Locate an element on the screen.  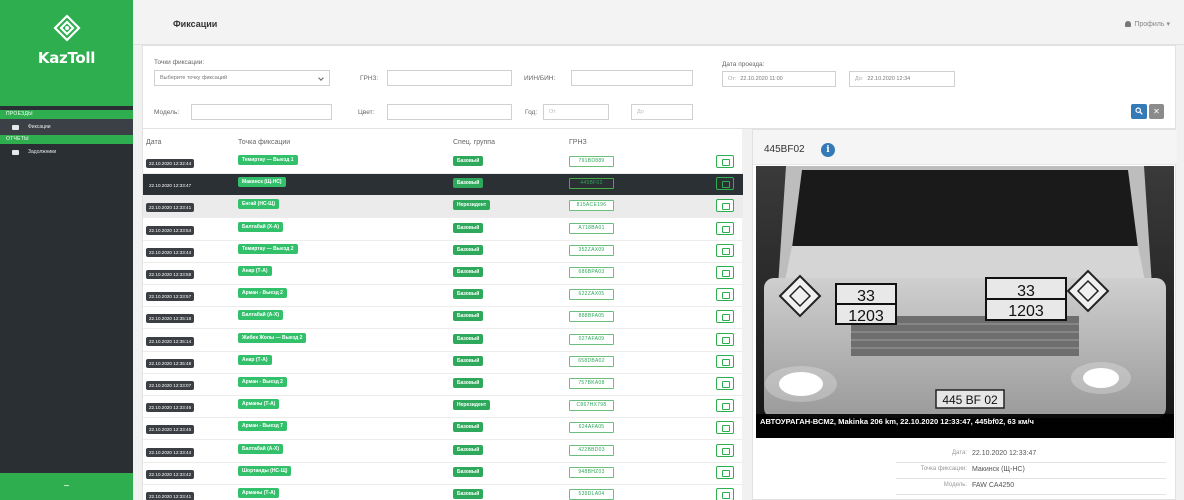
sidebar-item-fixations: Фиксации is located at coordinates (66, 127).